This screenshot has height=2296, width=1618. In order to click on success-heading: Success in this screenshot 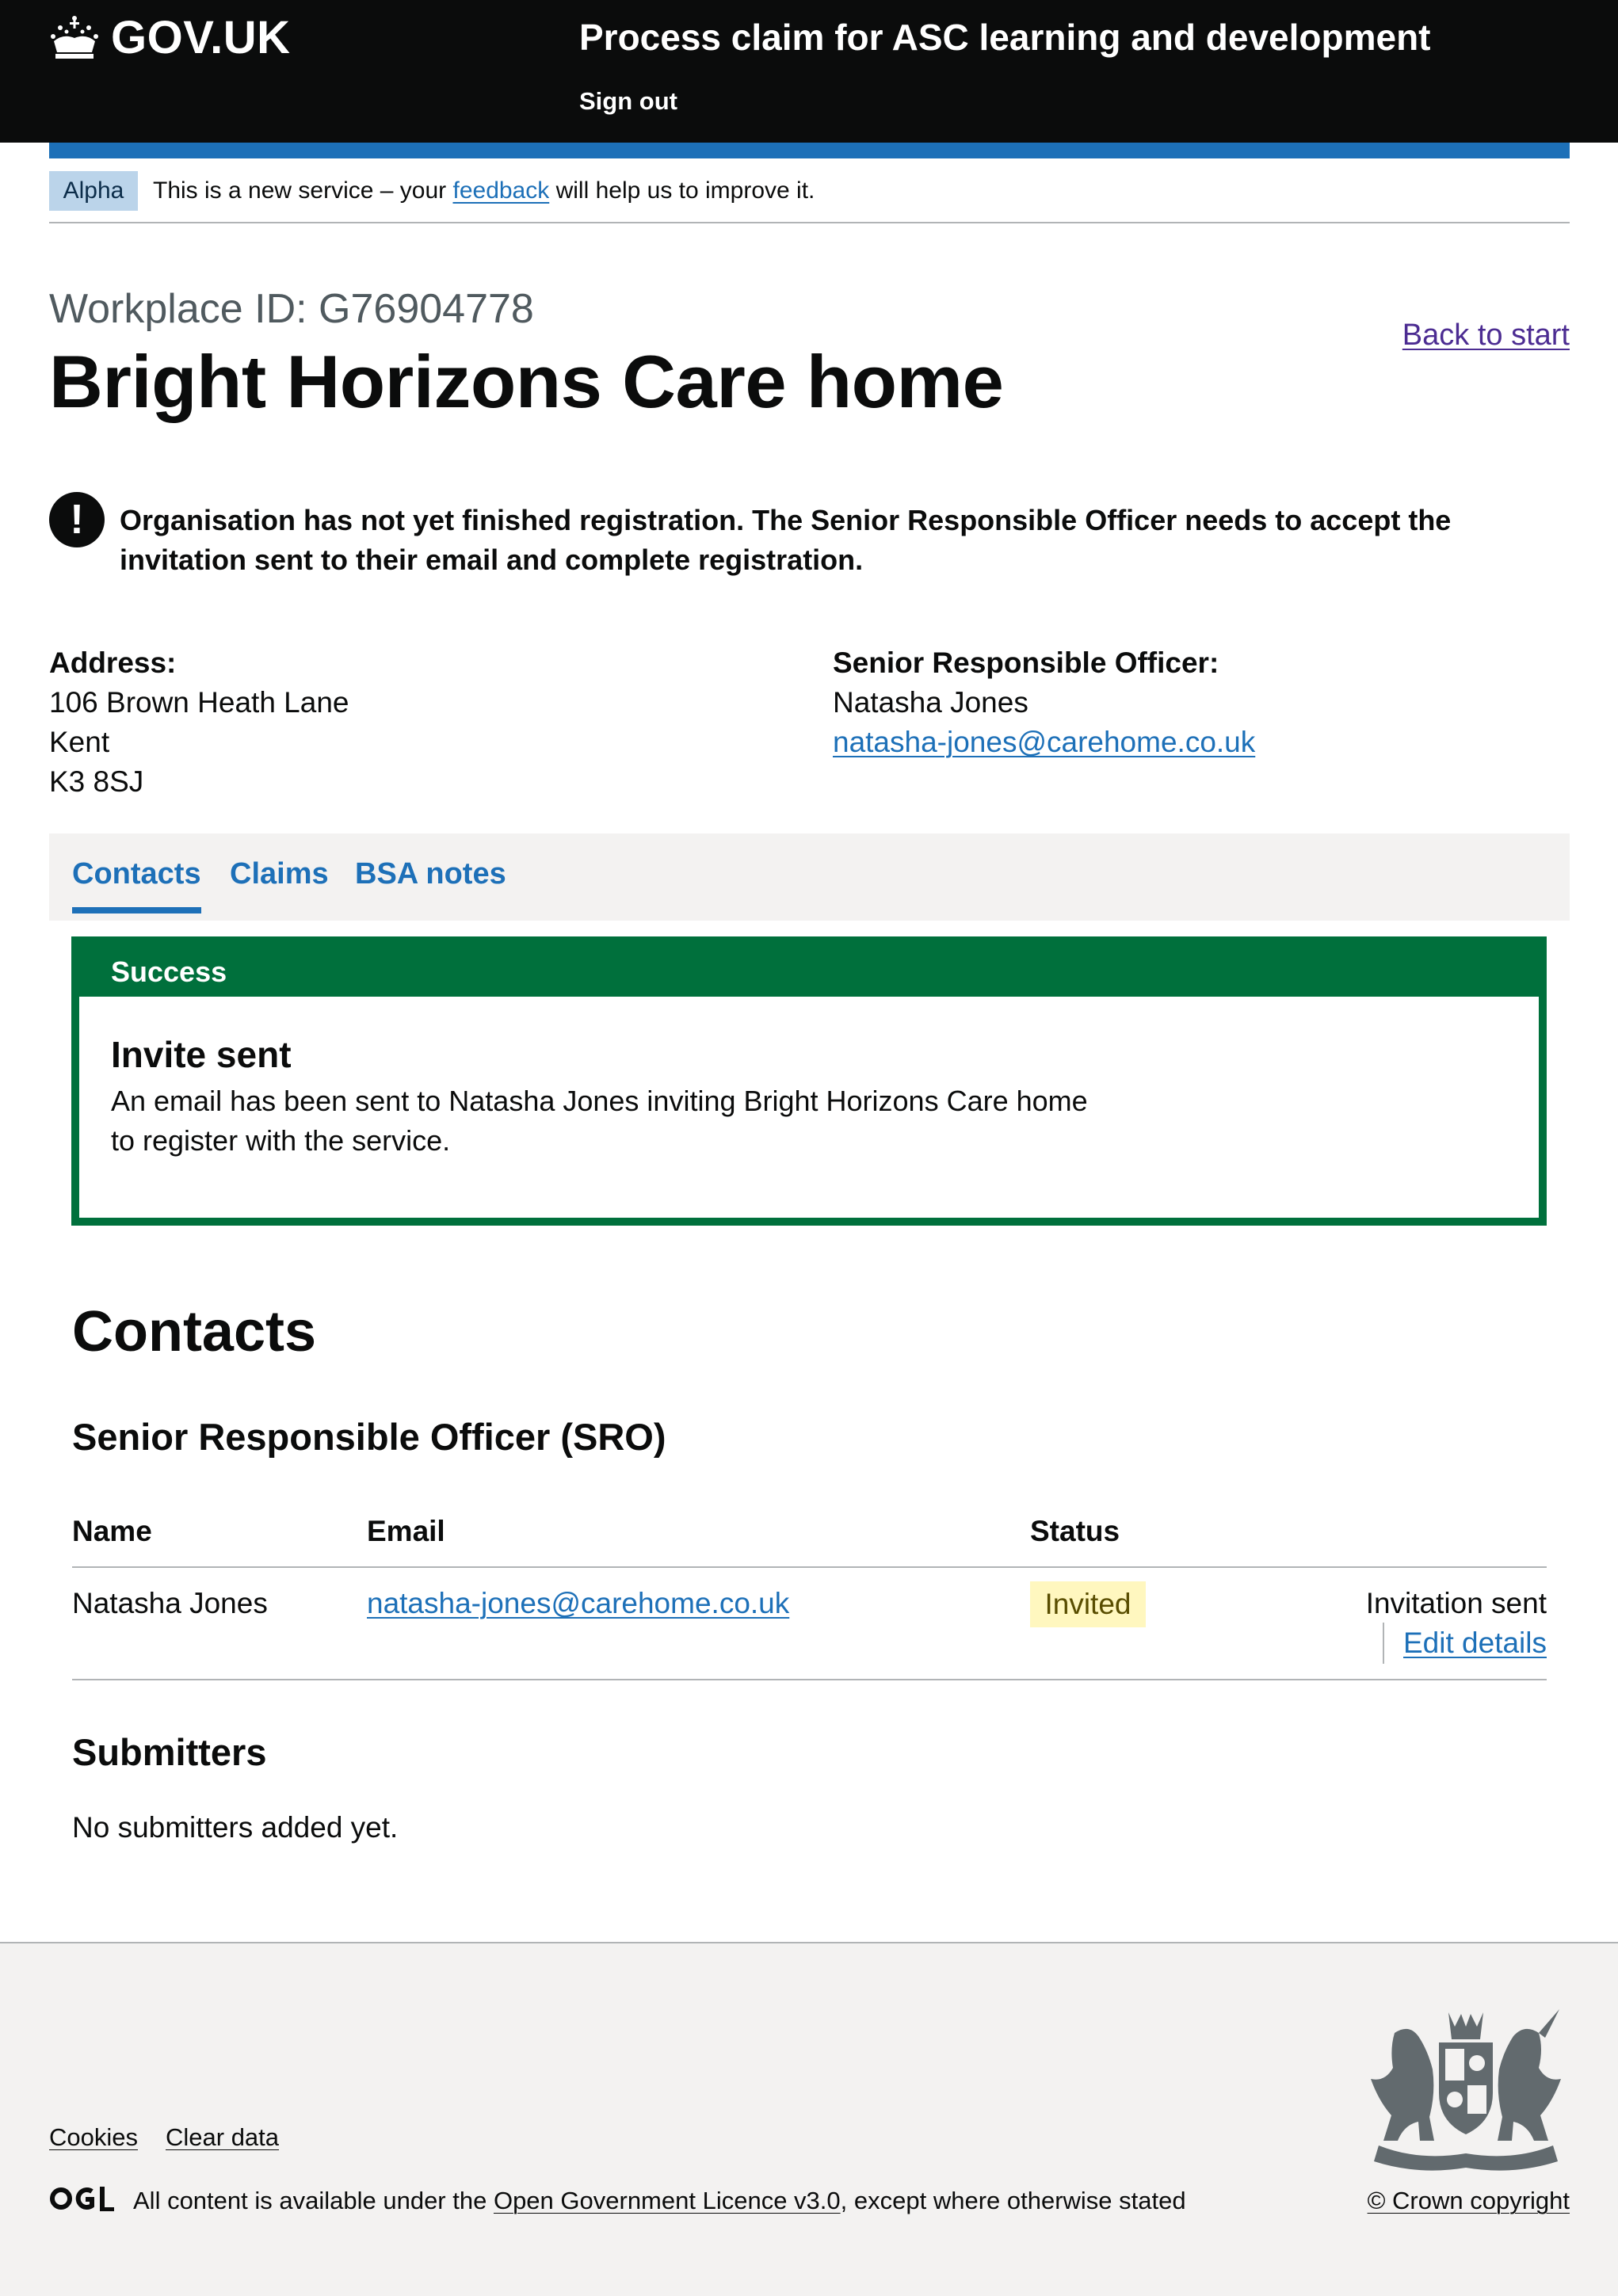, I will do `click(809, 970)`.